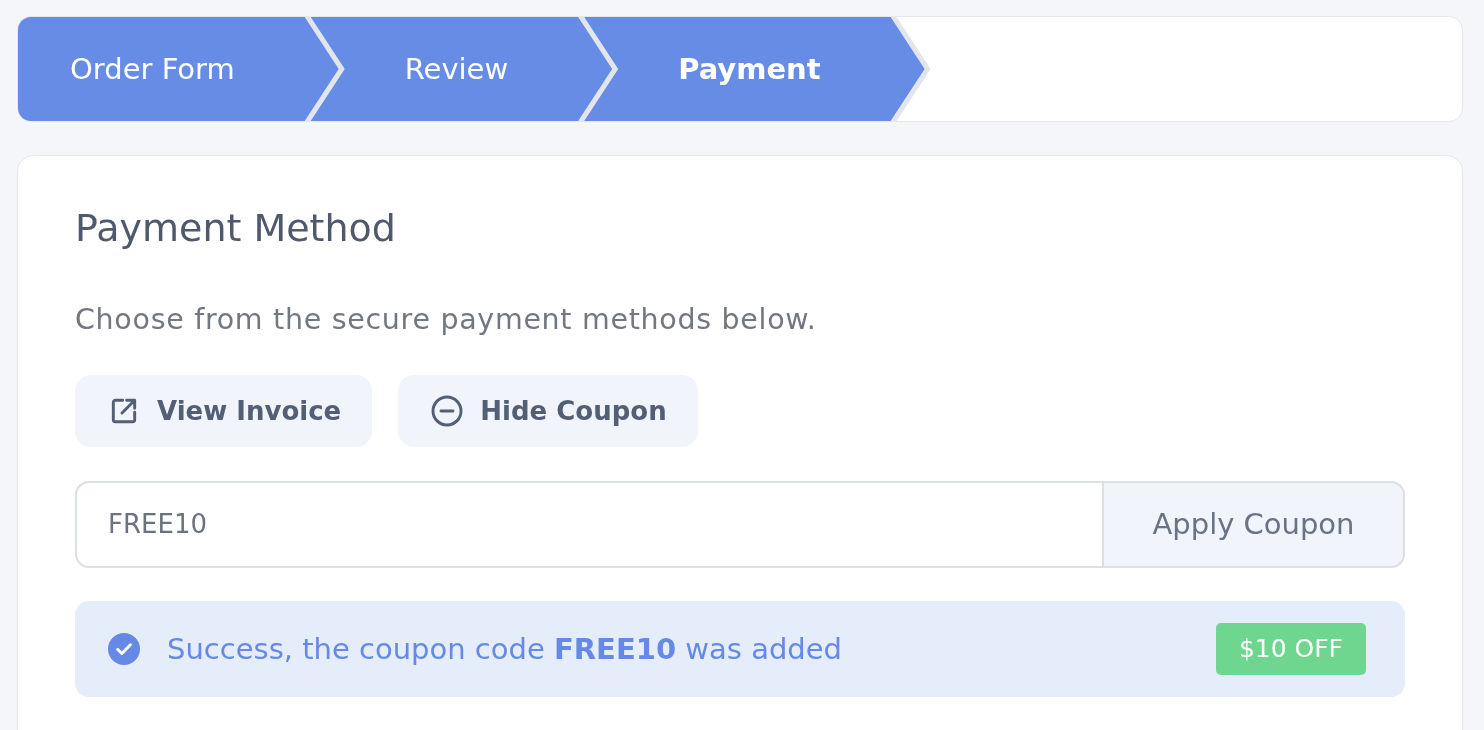 The width and height of the screenshot is (1484, 730). Describe the element at coordinates (446, 319) in the screenshot. I see `section-description: Choose from the secure payment methods below.` at that location.